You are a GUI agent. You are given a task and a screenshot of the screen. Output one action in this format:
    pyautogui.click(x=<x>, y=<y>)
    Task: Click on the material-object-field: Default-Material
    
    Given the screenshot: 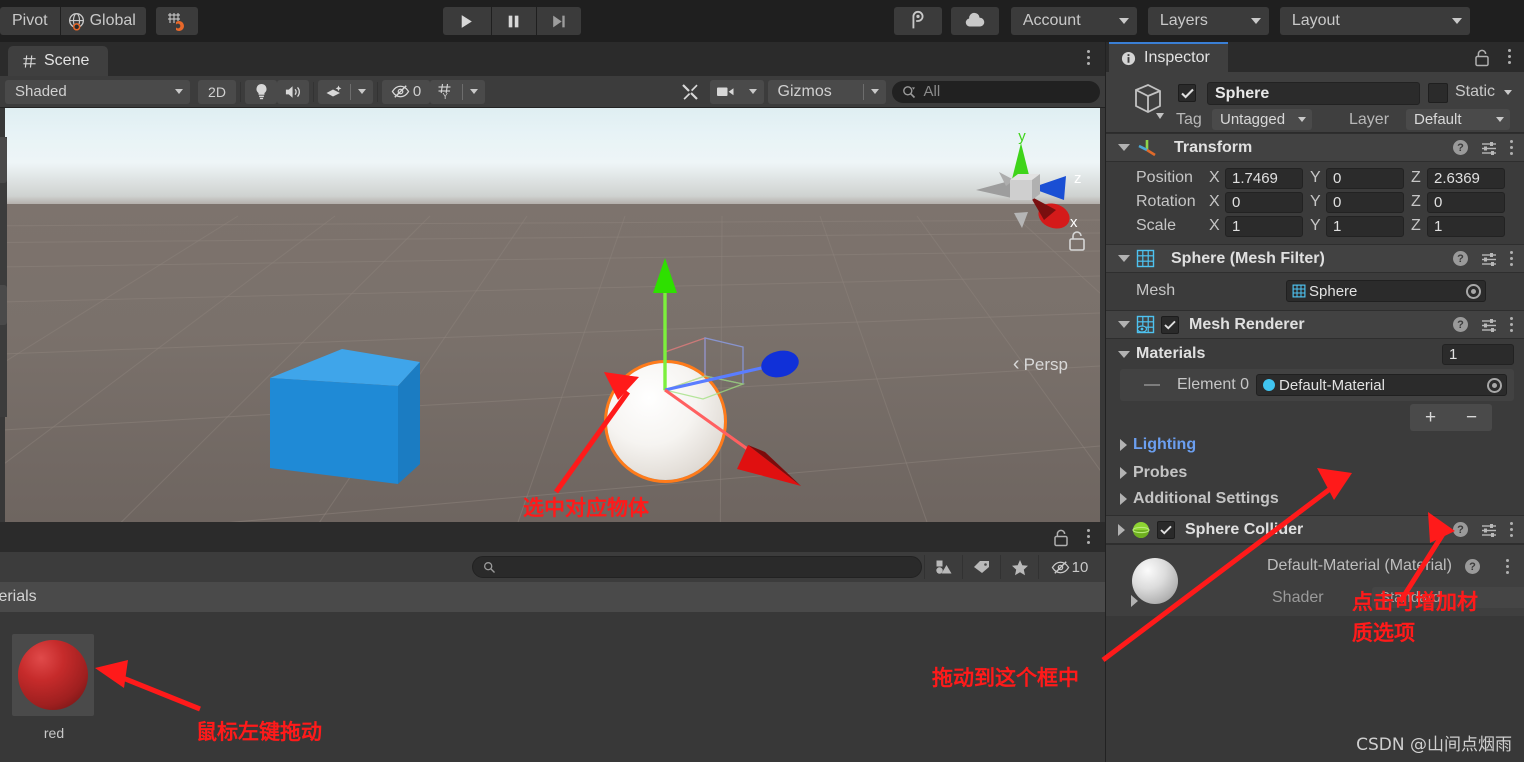 What is the action you would take?
    pyautogui.click(x=1381, y=385)
    